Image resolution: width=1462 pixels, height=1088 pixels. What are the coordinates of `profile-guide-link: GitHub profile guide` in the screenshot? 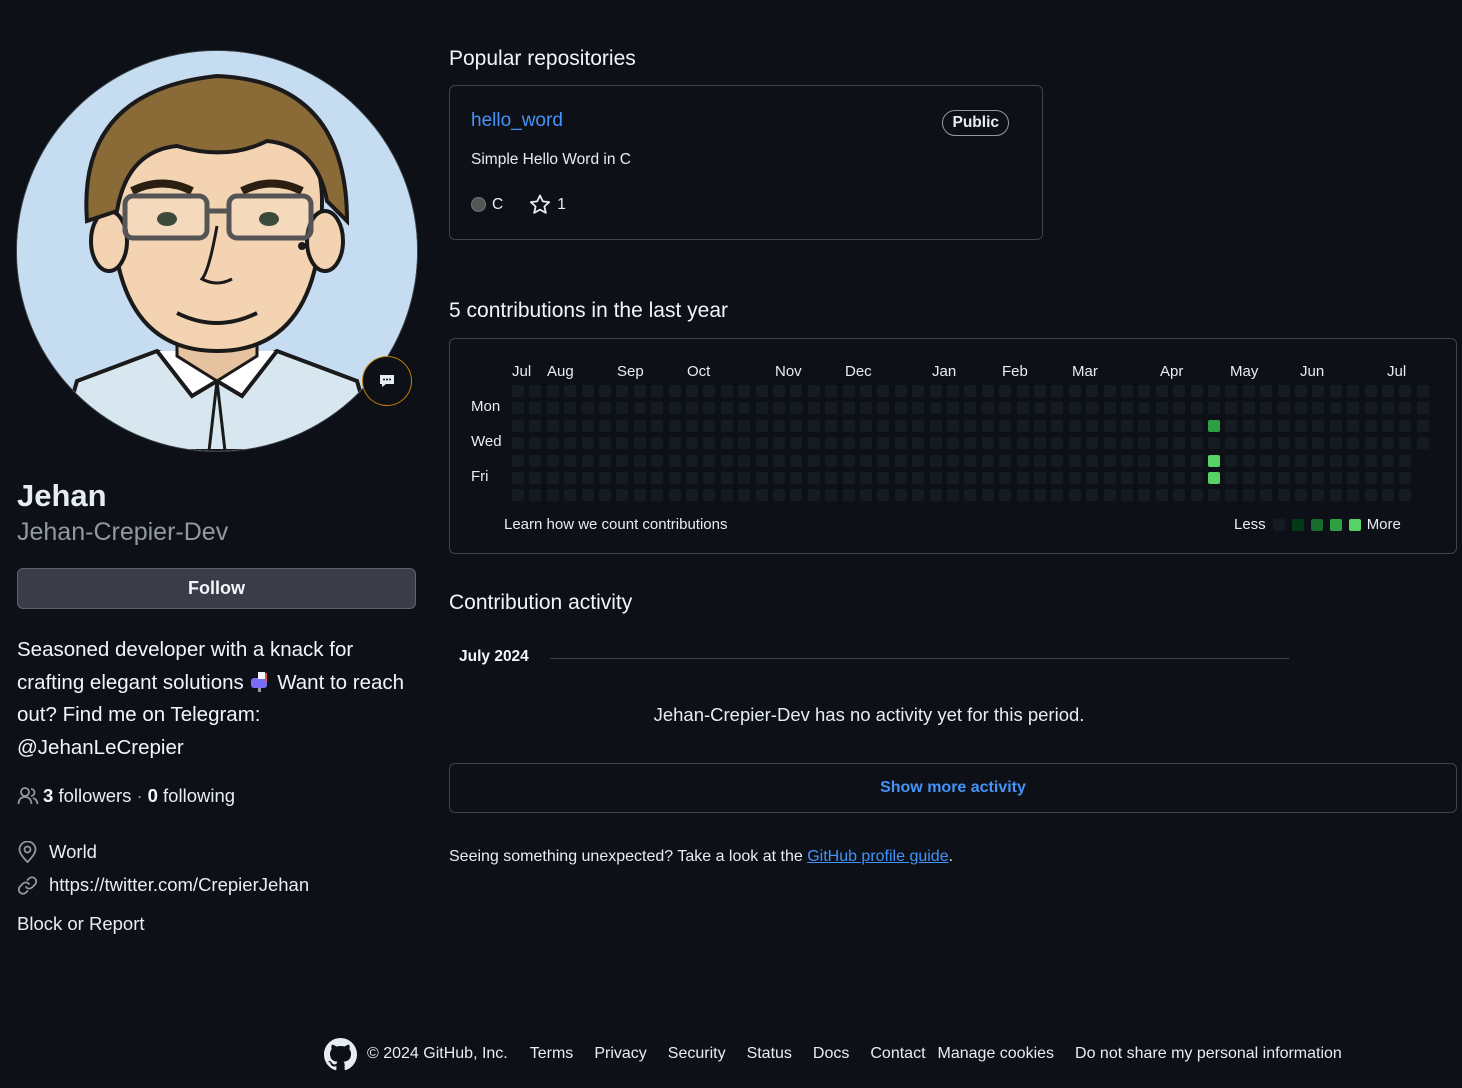 It's located at (877, 856).